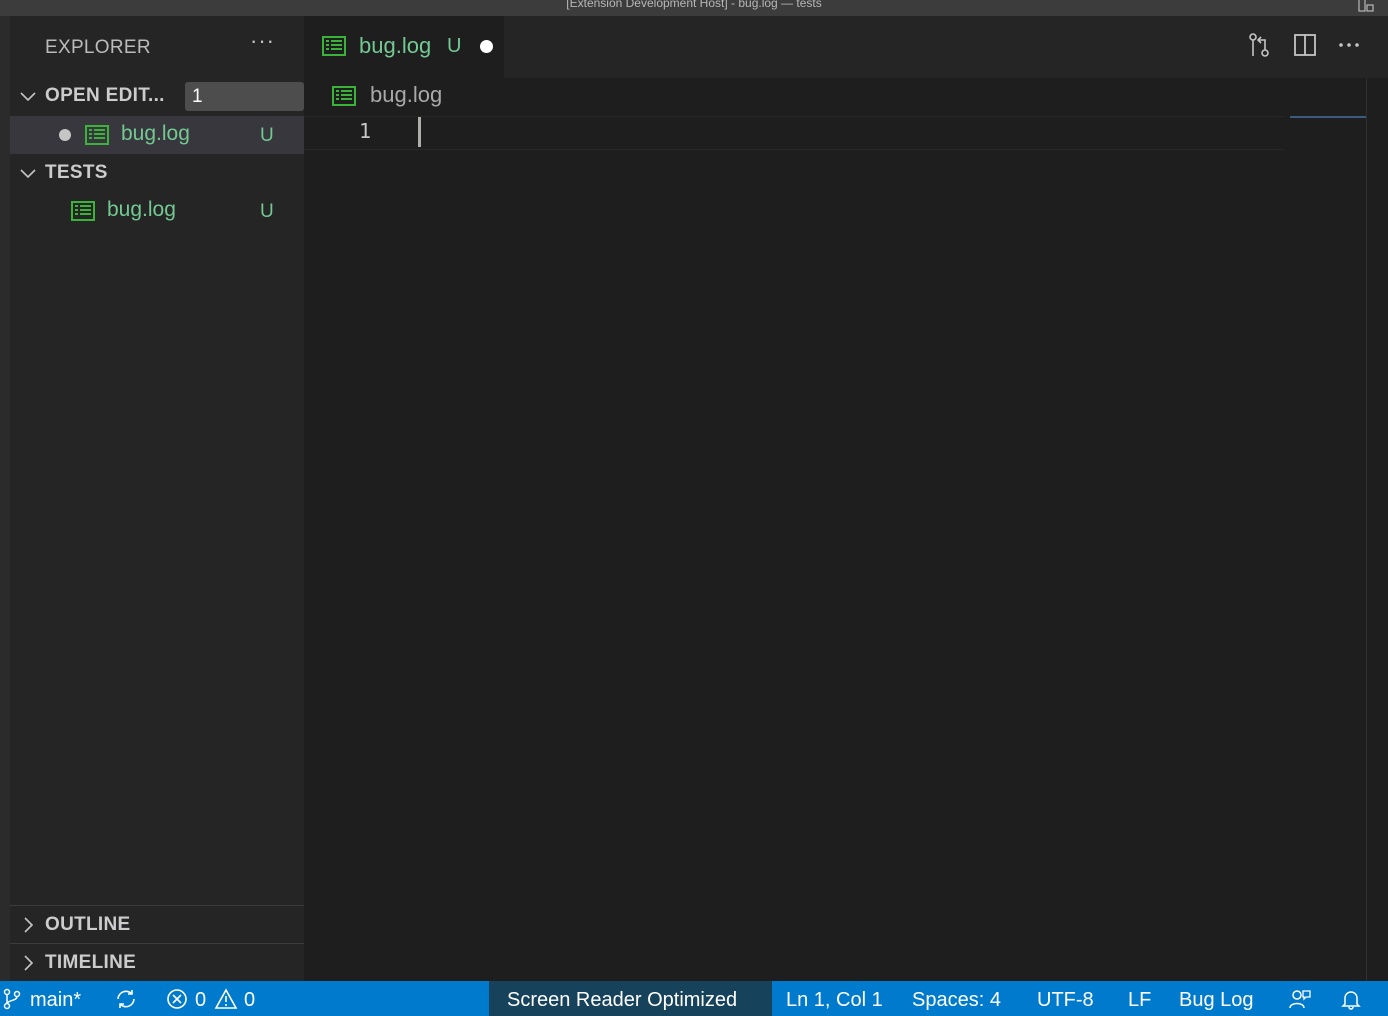  What do you see at coordinates (1305, 45) in the screenshot?
I see `split-editor-icon` at bounding box center [1305, 45].